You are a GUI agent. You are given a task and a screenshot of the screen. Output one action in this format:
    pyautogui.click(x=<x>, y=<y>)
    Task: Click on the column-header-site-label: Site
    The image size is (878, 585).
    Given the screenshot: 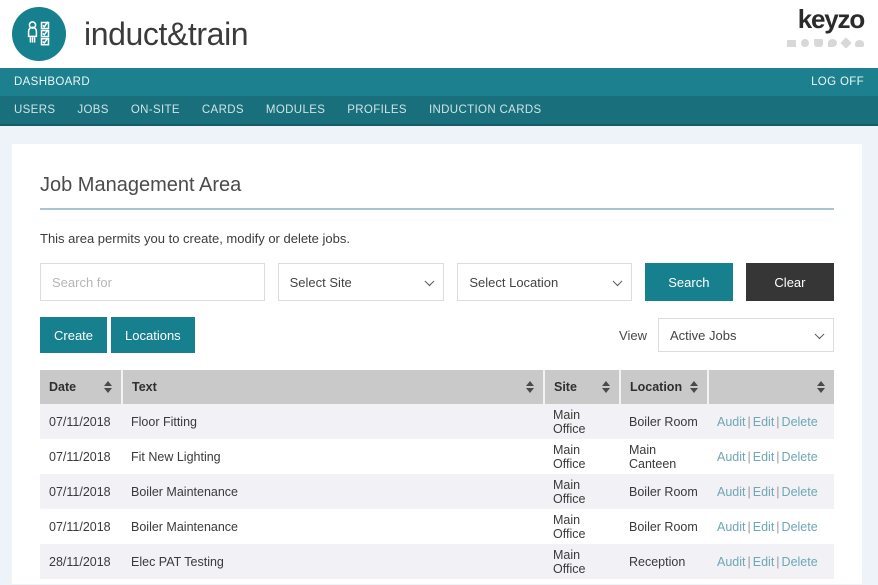 What is the action you would take?
    pyautogui.click(x=565, y=387)
    